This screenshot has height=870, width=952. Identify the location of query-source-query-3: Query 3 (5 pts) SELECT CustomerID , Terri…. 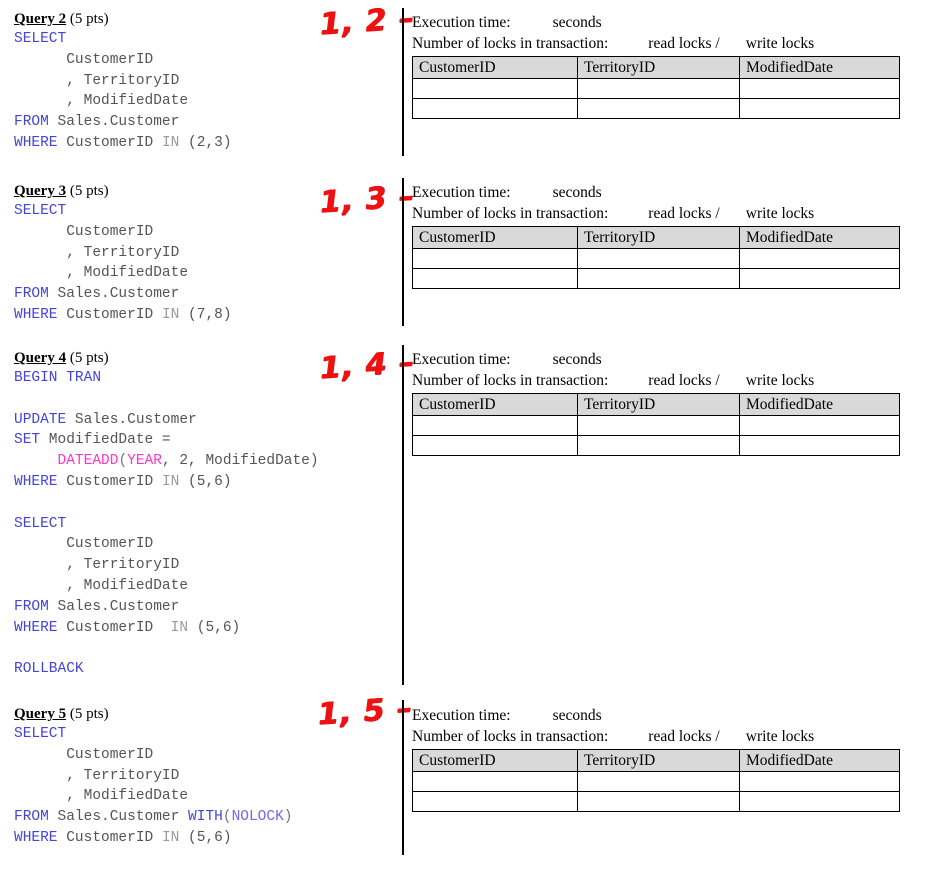
(159, 254).